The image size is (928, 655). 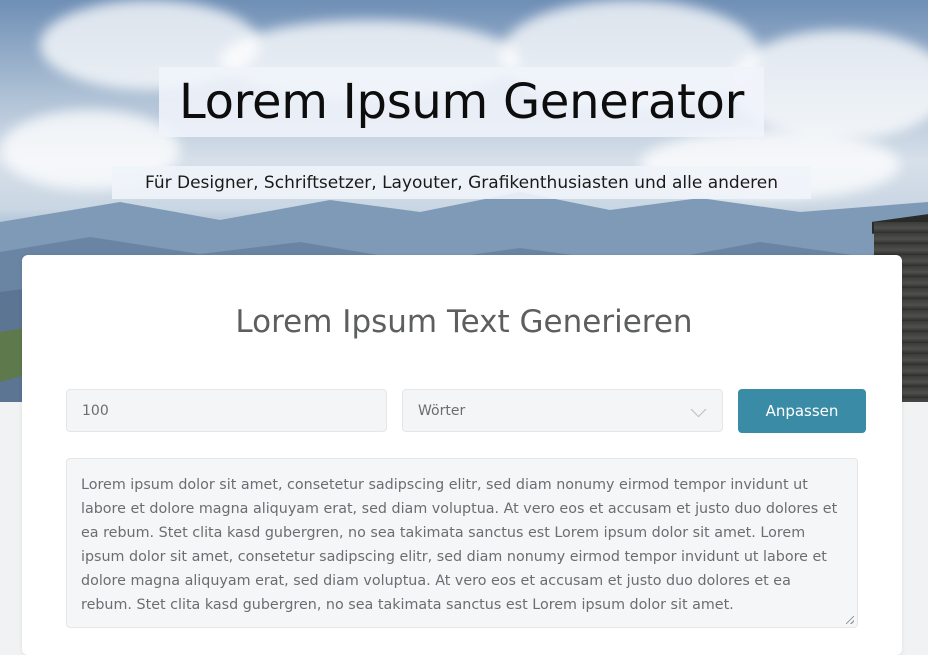 What do you see at coordinates (802, 411) in the screenshot?
I see `apply-button: Anpassen` at bounding box center [802, 411].